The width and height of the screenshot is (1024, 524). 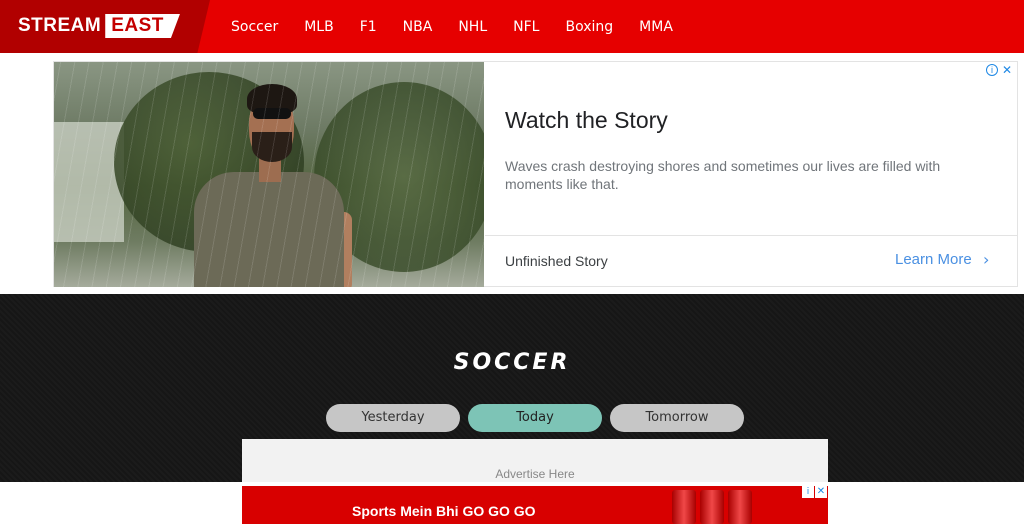 What do you see at coordinates (512, 362) in the screenshot?
I see `section-title: SOCCER` at bounding box center [512, 362].